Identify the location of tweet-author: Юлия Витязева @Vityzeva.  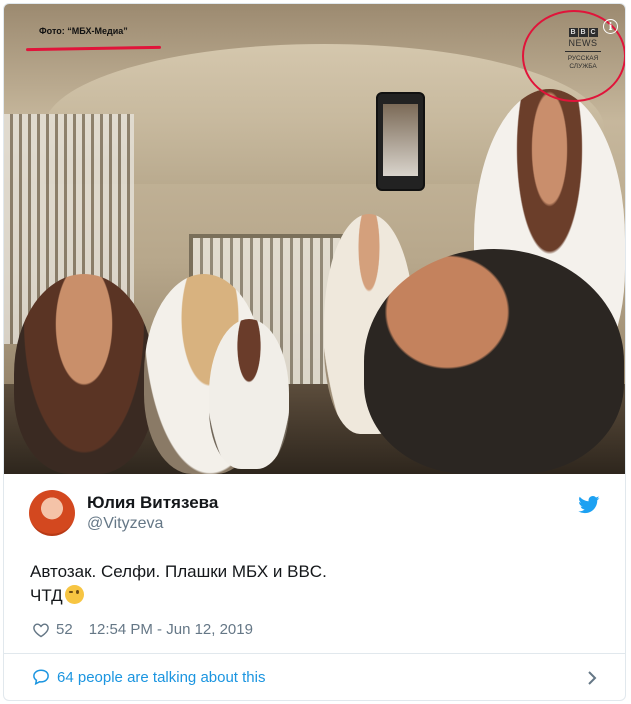
(123, 513).